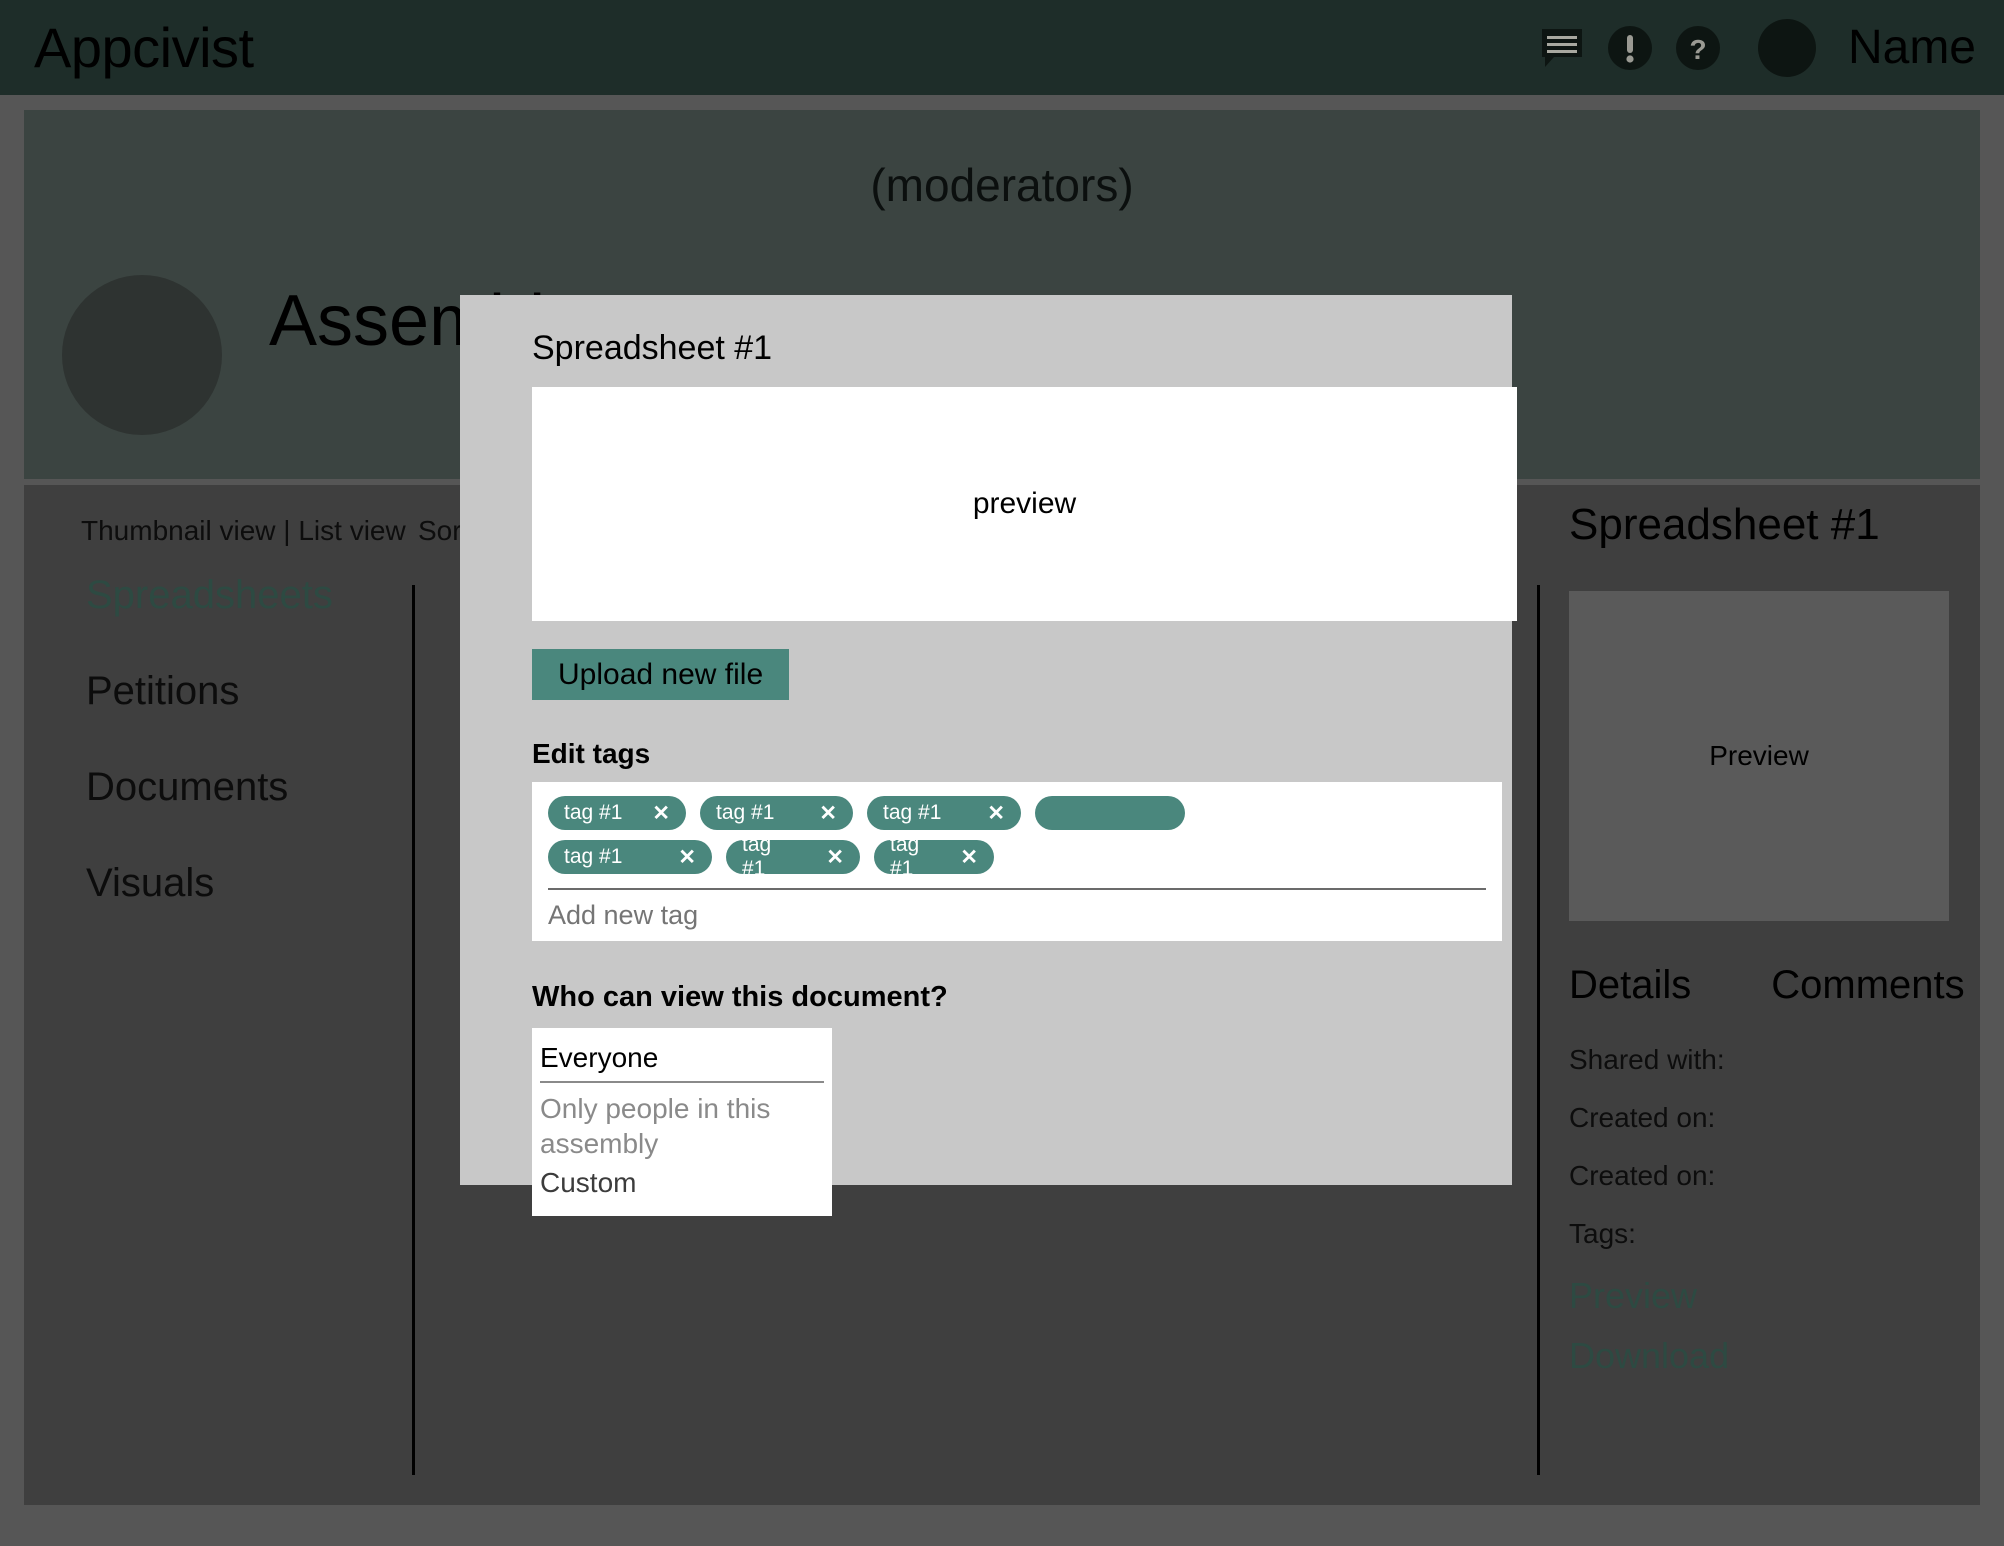 The image size is (2004, 1546). I want to click on modal-preview-area: preview, so click(1024, 504).